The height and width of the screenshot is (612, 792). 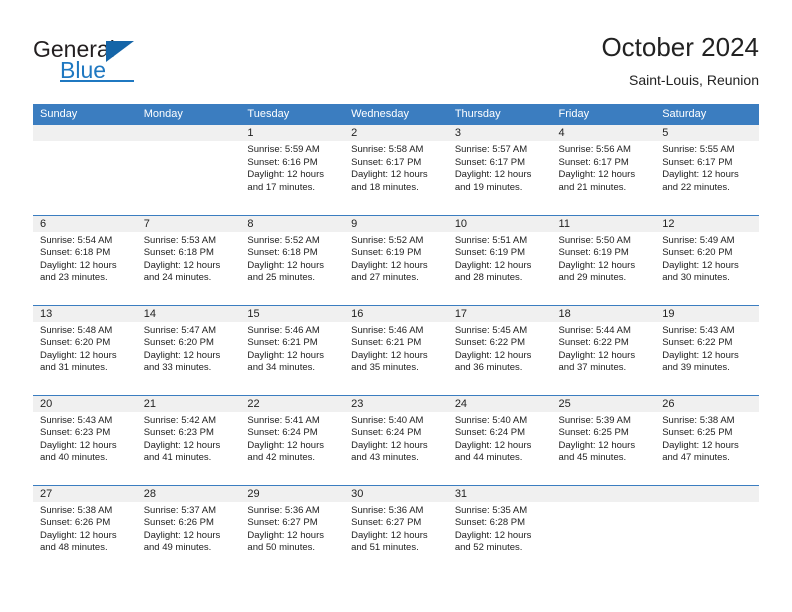 I want to click on weekday-header-wednesday: Wednesday, so click(x=396, y=114).